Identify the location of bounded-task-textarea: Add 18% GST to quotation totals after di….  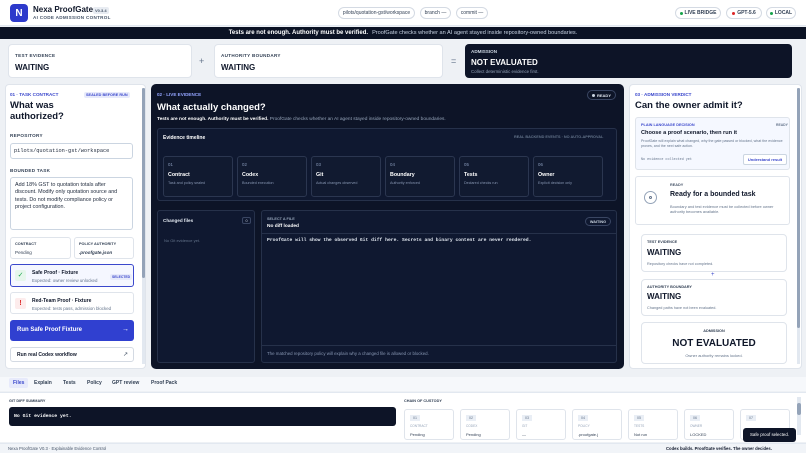
(71, 203).